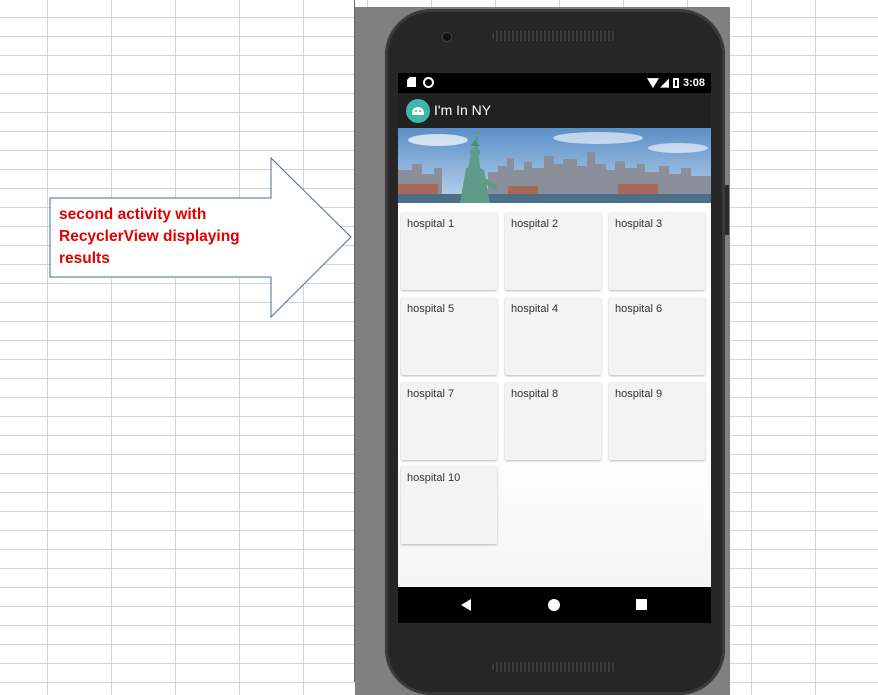  What do you see at coordinates (727, 210) in the screenshot?
I see `power-button` at bounding box center [727, 210].